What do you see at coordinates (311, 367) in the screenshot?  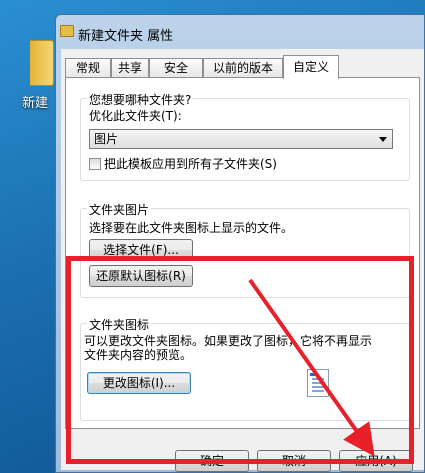 I see `annotation-arrow` at bounding box center [311, 367].